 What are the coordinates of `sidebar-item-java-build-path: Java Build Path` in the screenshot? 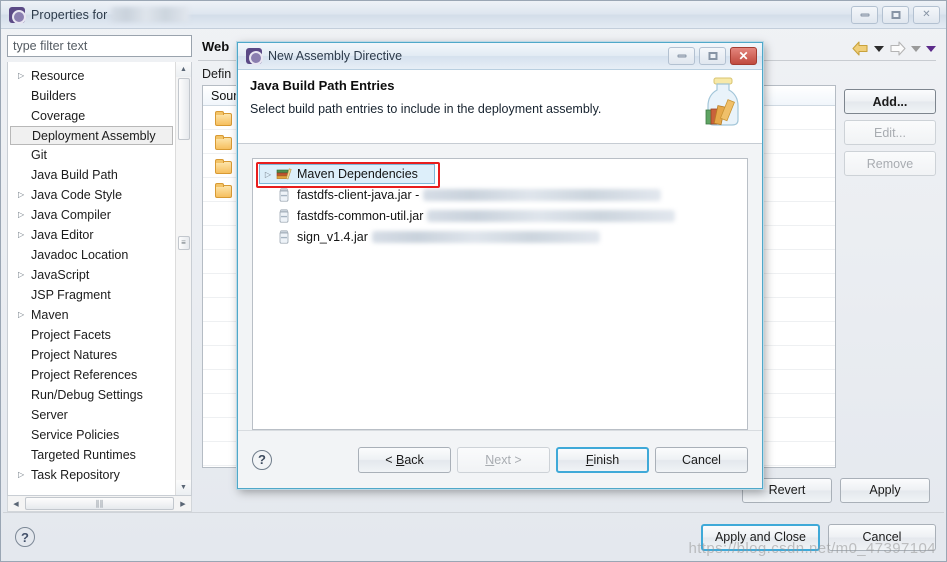 It's located at (92, 175).